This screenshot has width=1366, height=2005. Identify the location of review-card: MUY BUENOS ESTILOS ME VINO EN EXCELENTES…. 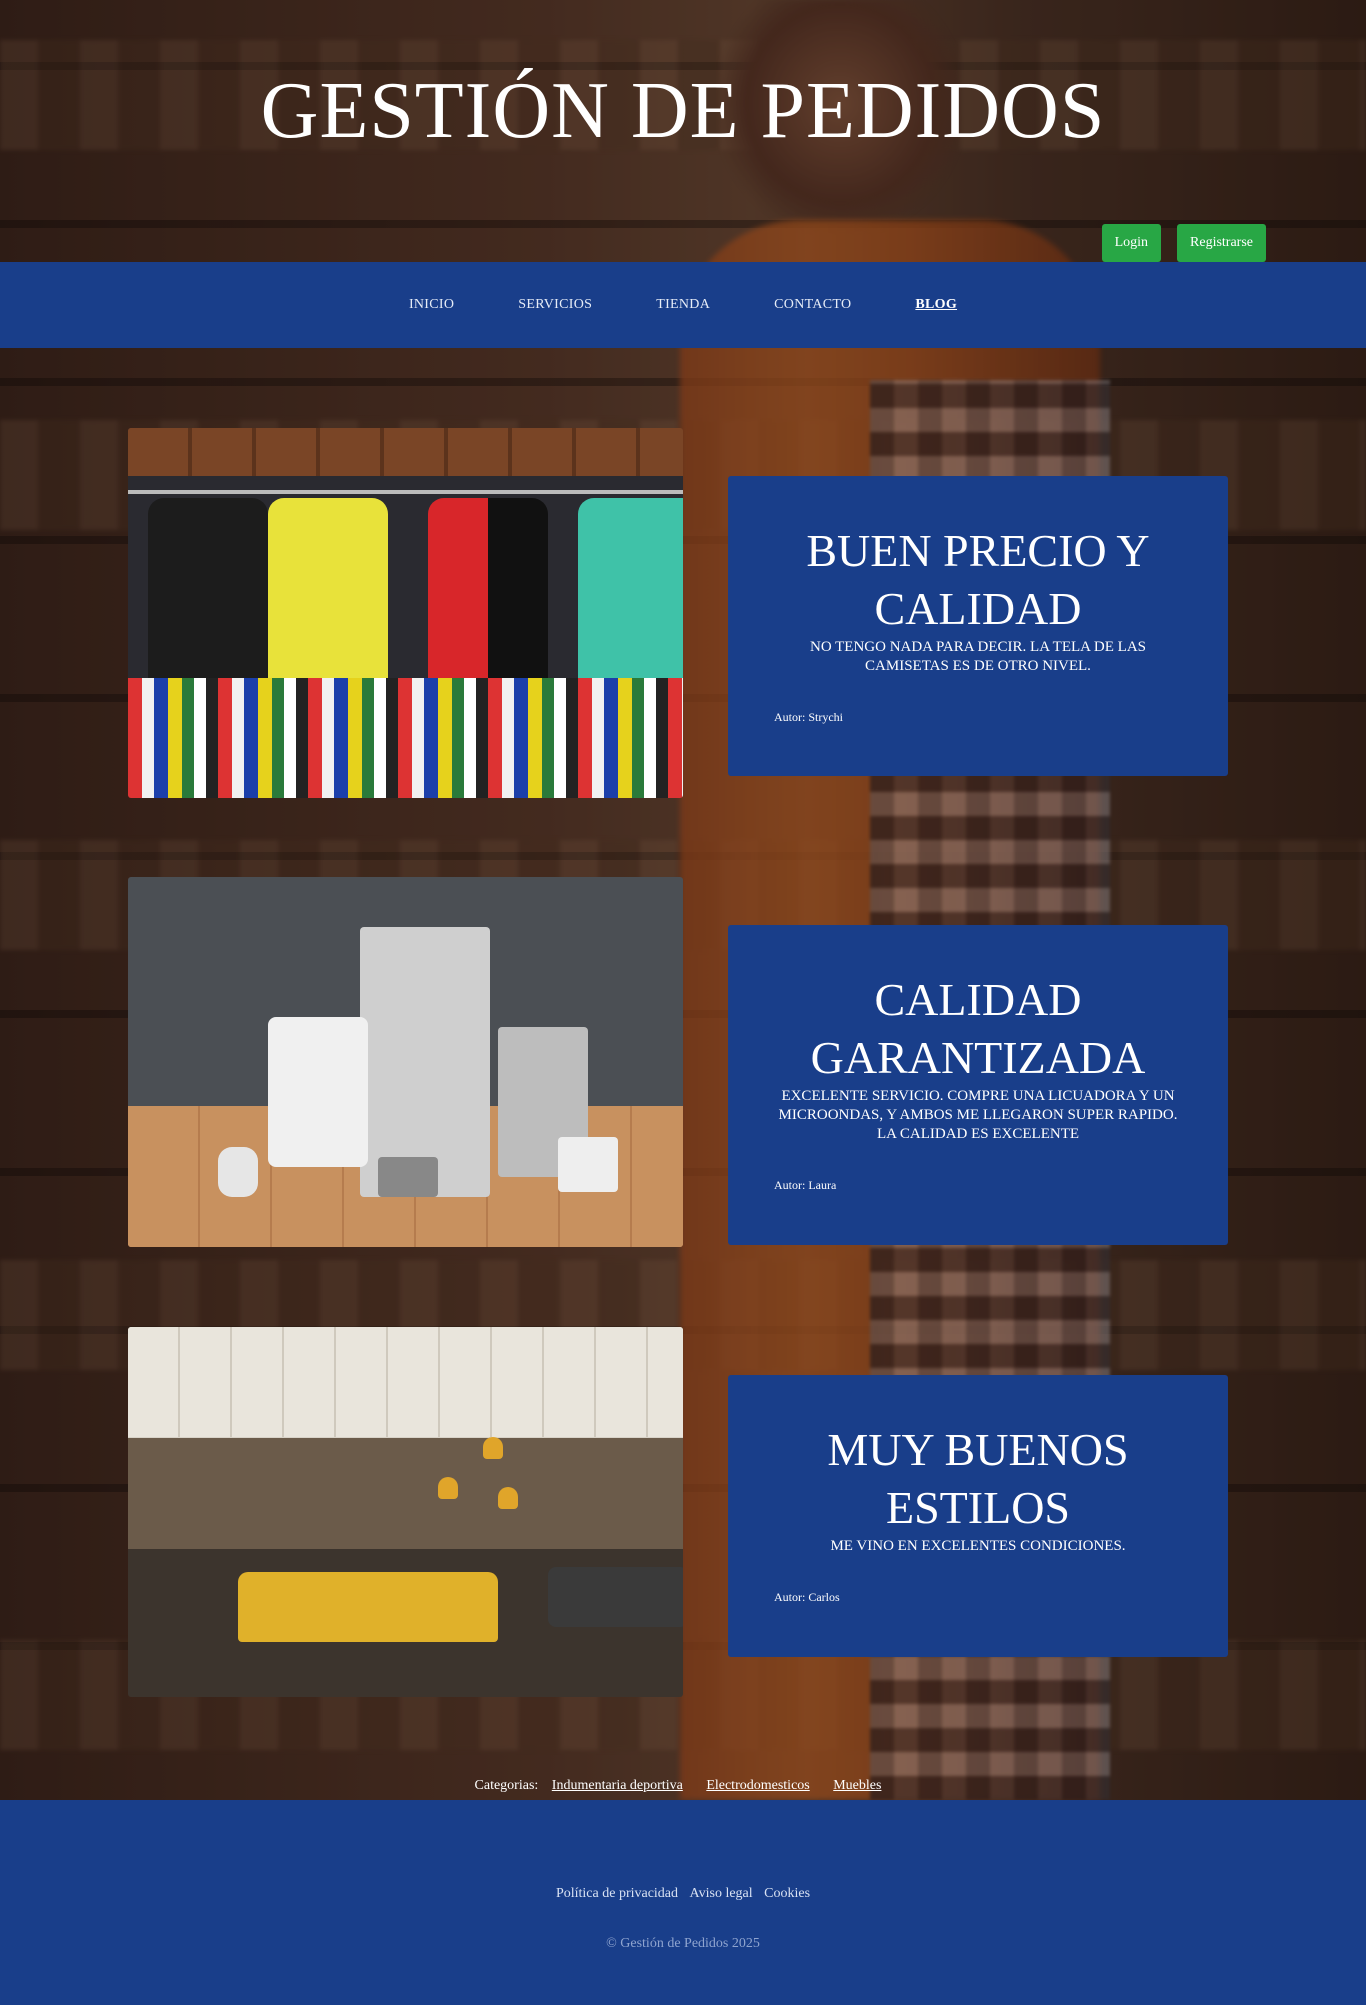
(978, 1516).